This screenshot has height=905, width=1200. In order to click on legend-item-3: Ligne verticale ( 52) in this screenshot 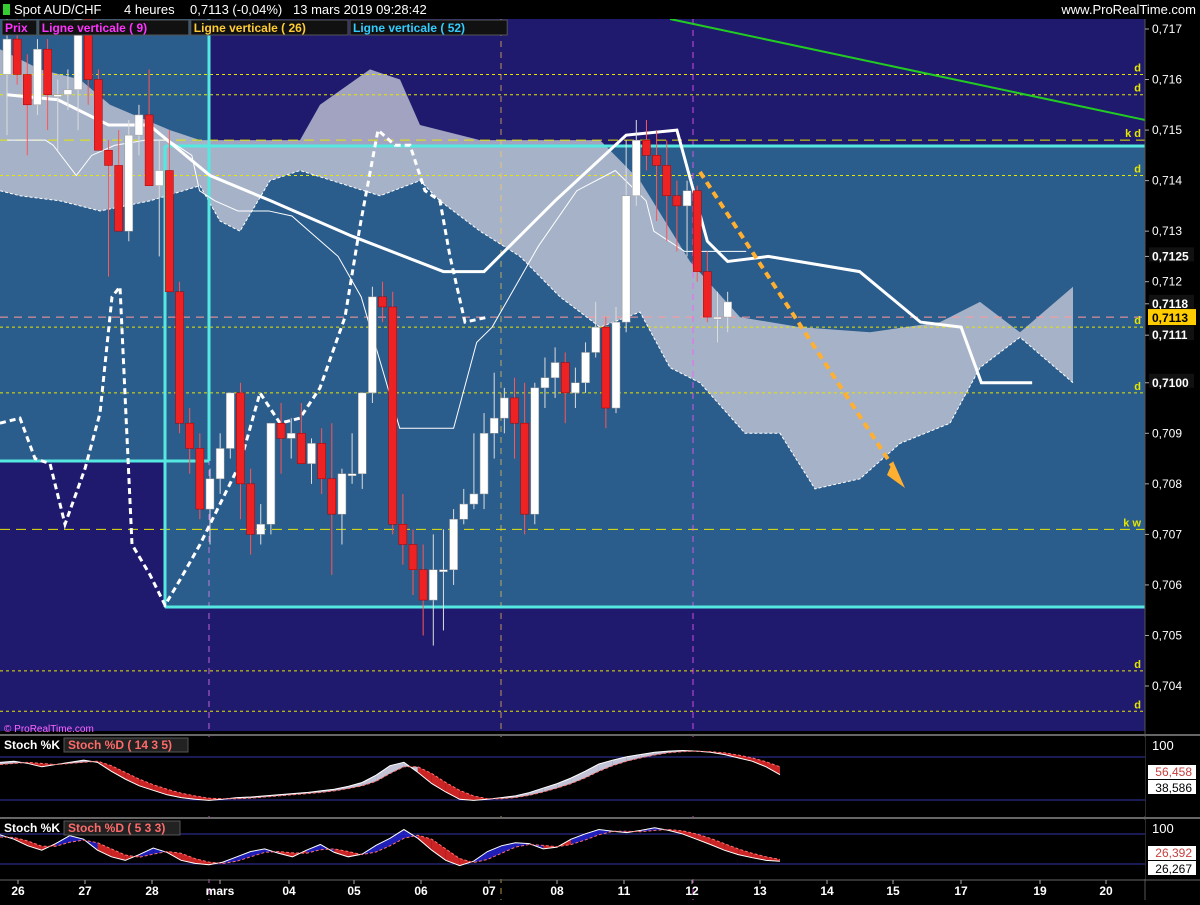, I will do `click(409, 28)`.